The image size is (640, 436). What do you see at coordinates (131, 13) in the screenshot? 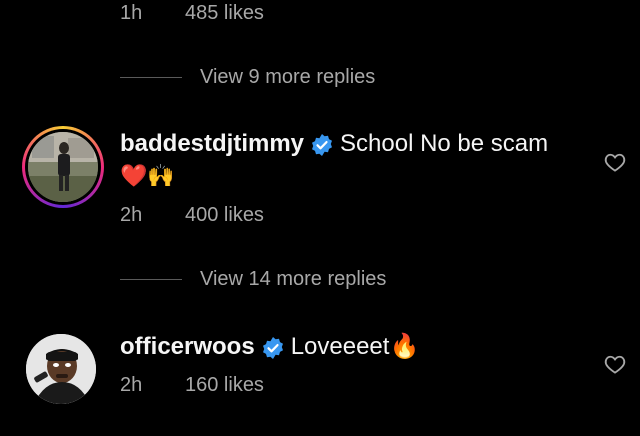
I see `comment-time: 1h` at bounding box center [131, 13].